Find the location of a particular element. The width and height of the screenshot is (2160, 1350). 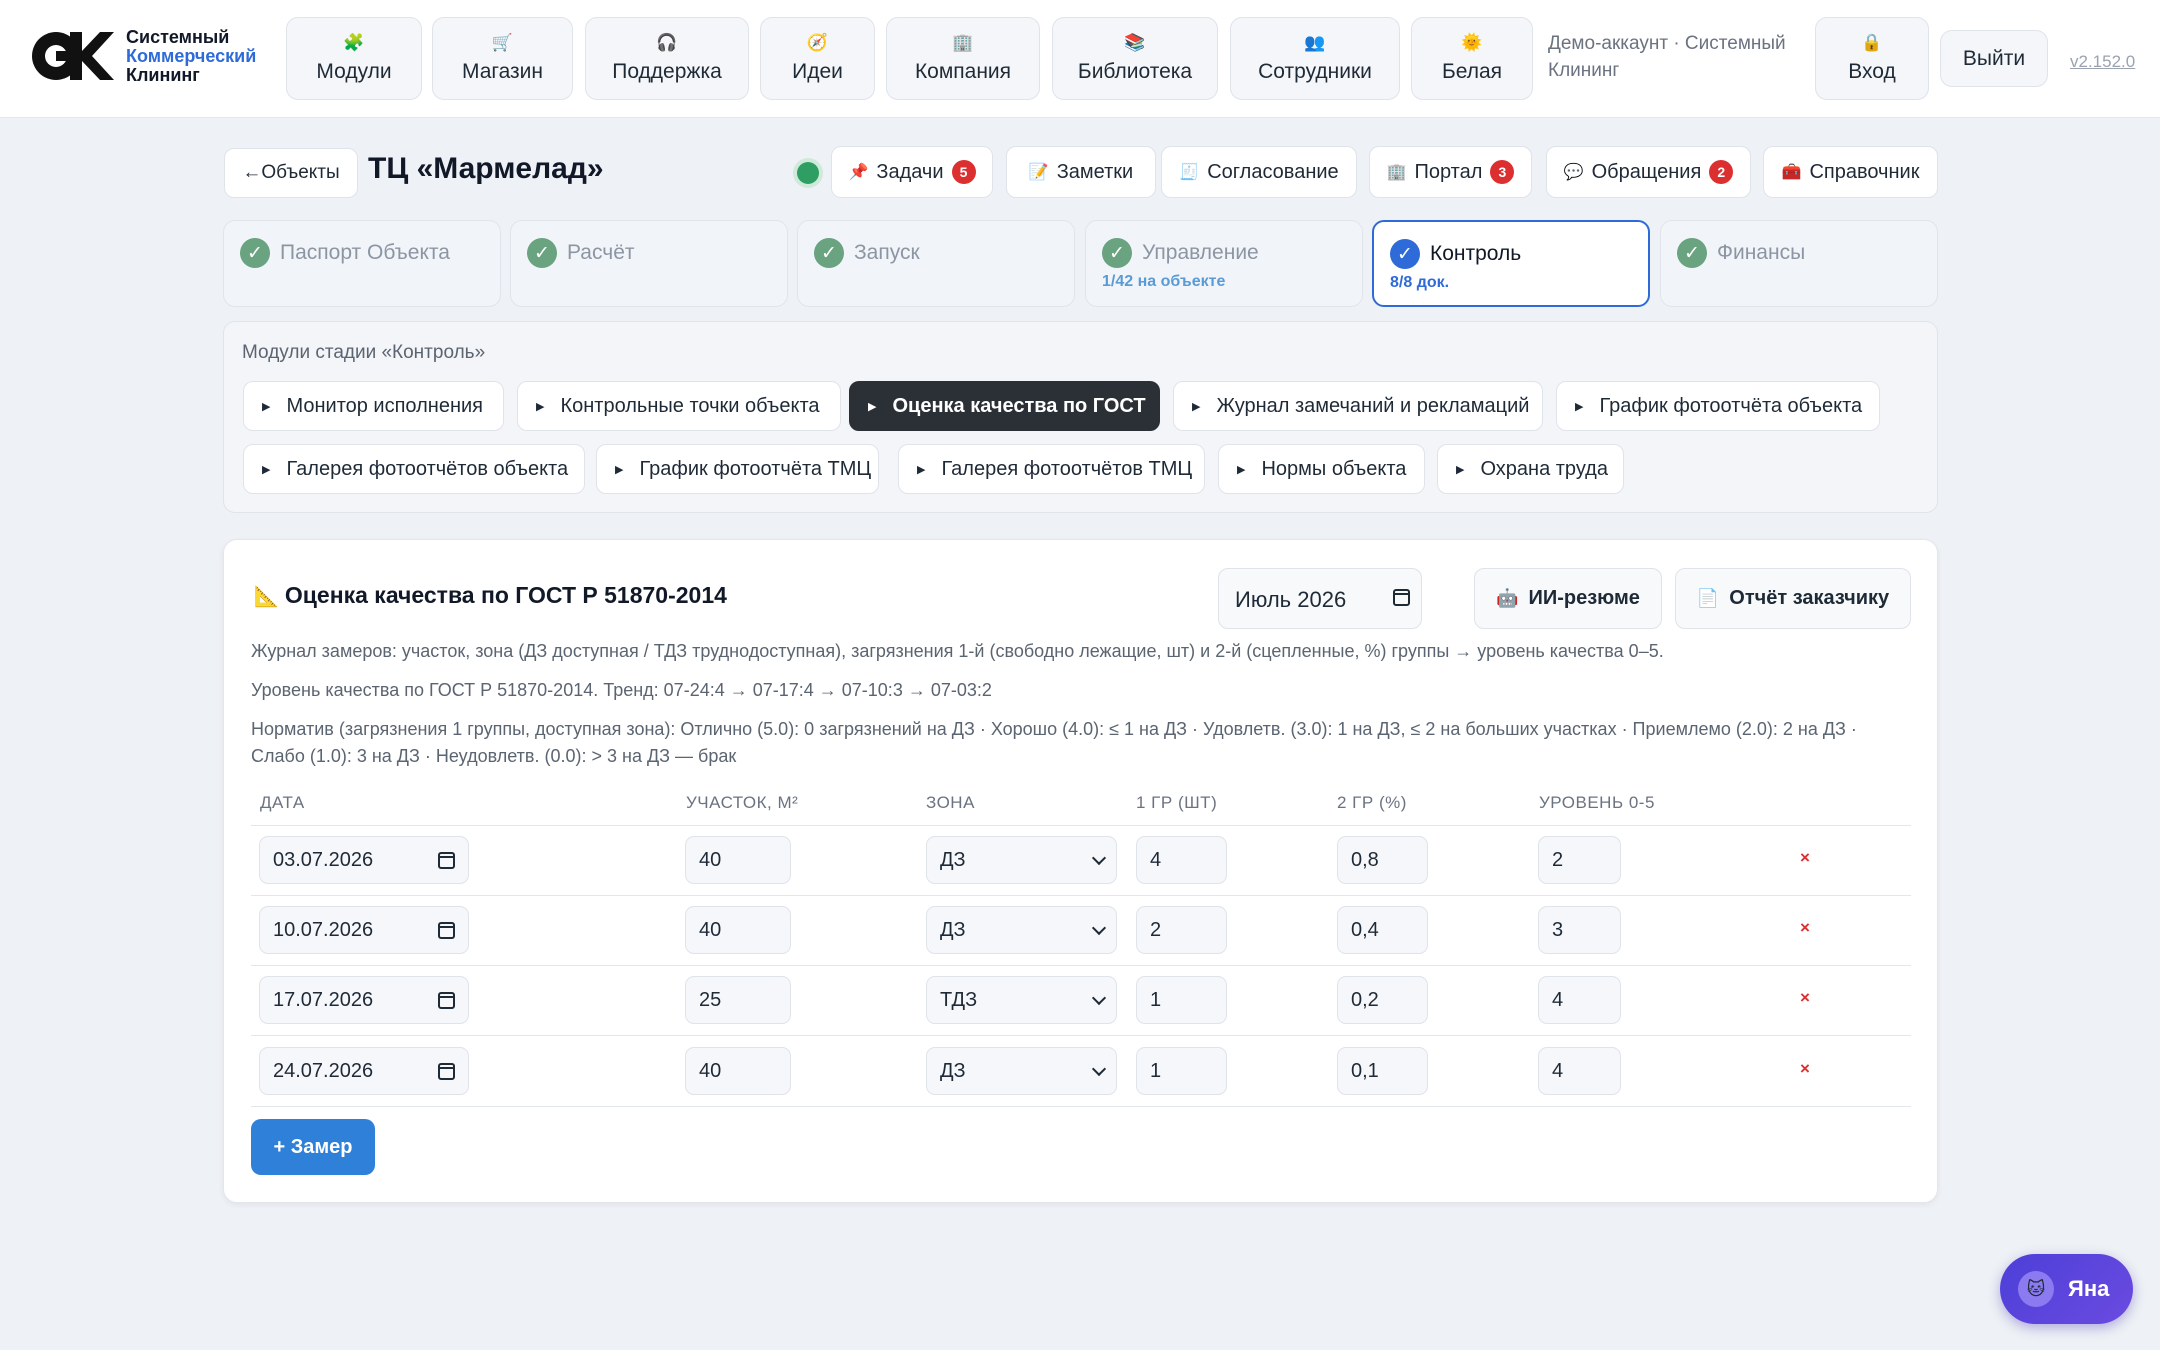

nav-support-button: 🎧 Поддержка is located at coordinates (667, 58).